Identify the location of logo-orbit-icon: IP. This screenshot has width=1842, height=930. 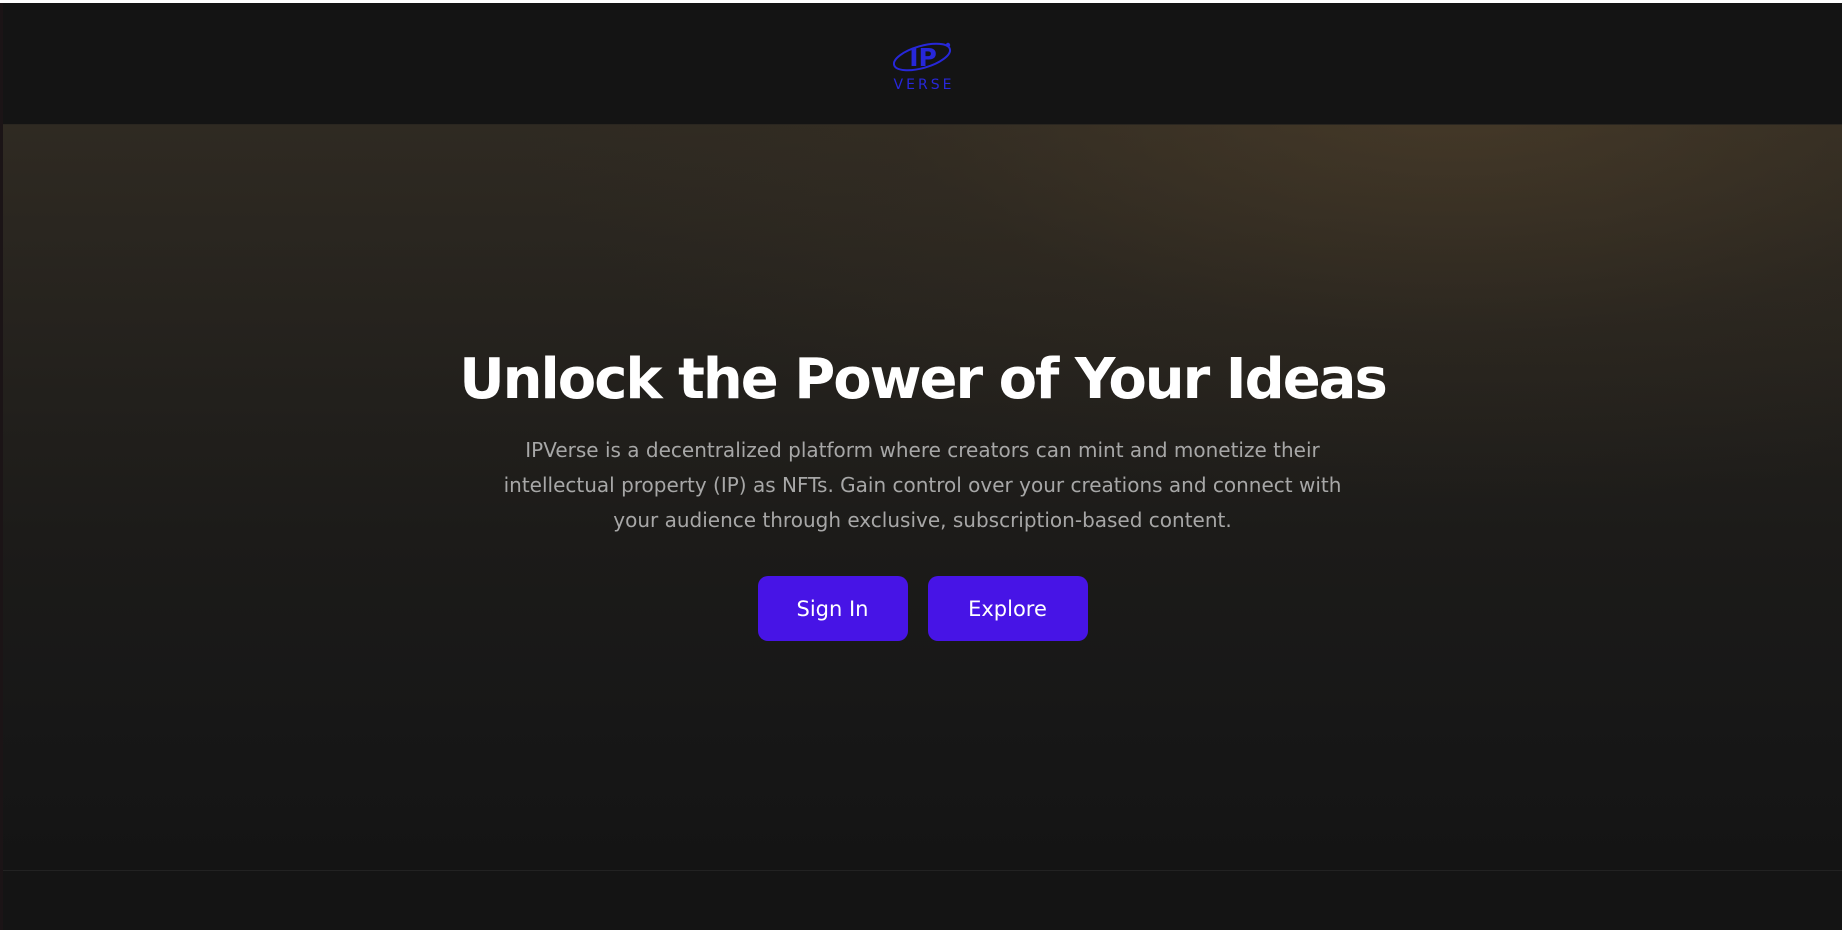
(923, 56).